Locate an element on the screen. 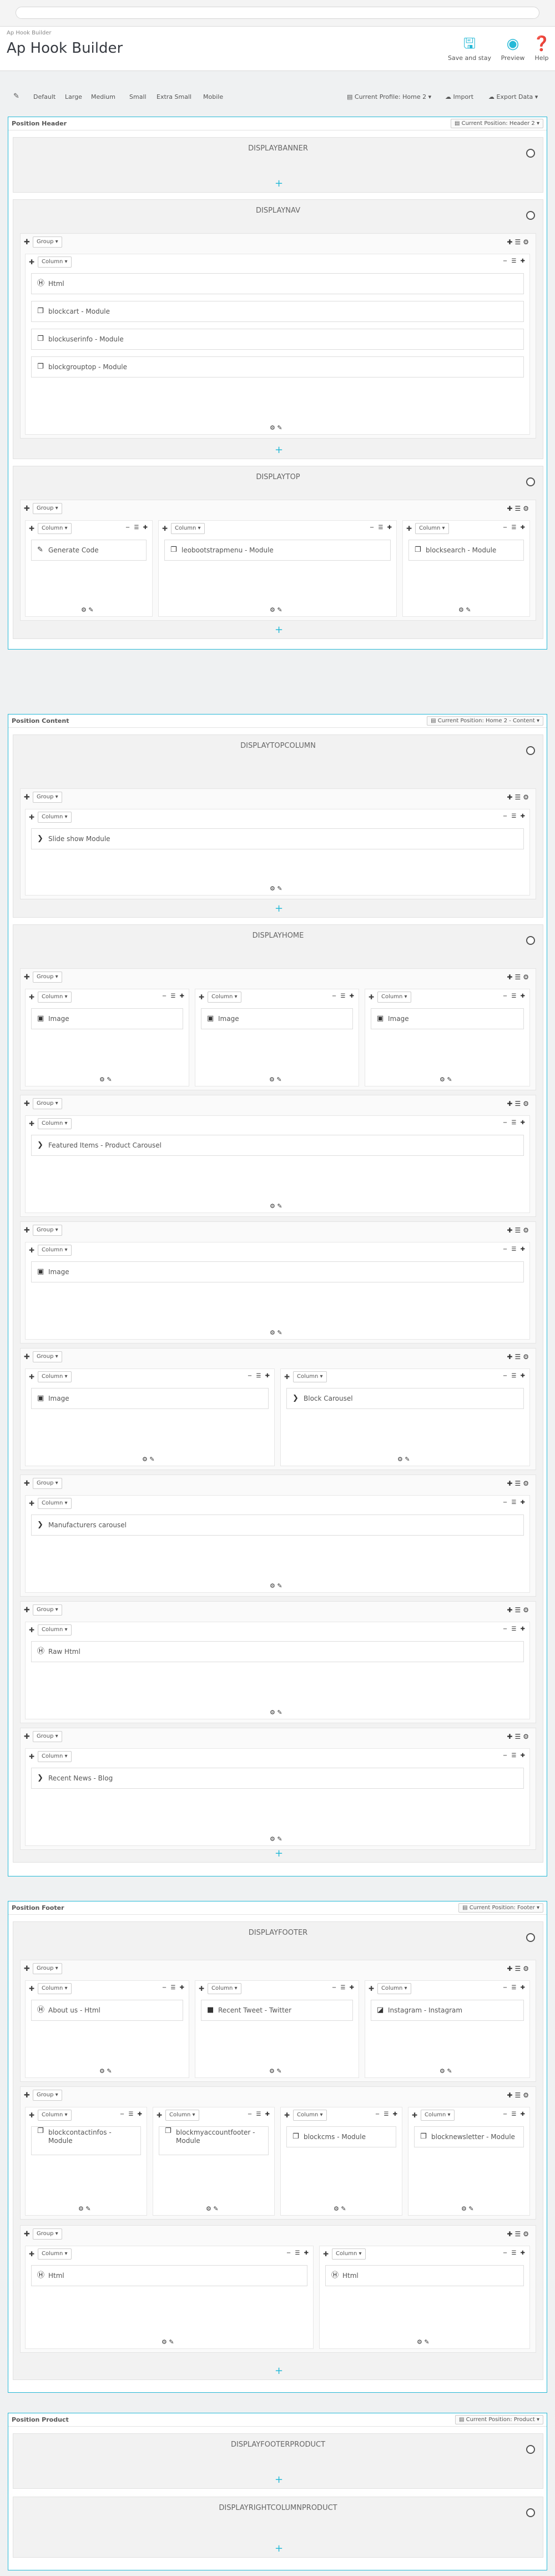 This screenshot has width=555, height=2576. widget-item: Ⓗ Raw Html is located at coordinates (277, 1652).